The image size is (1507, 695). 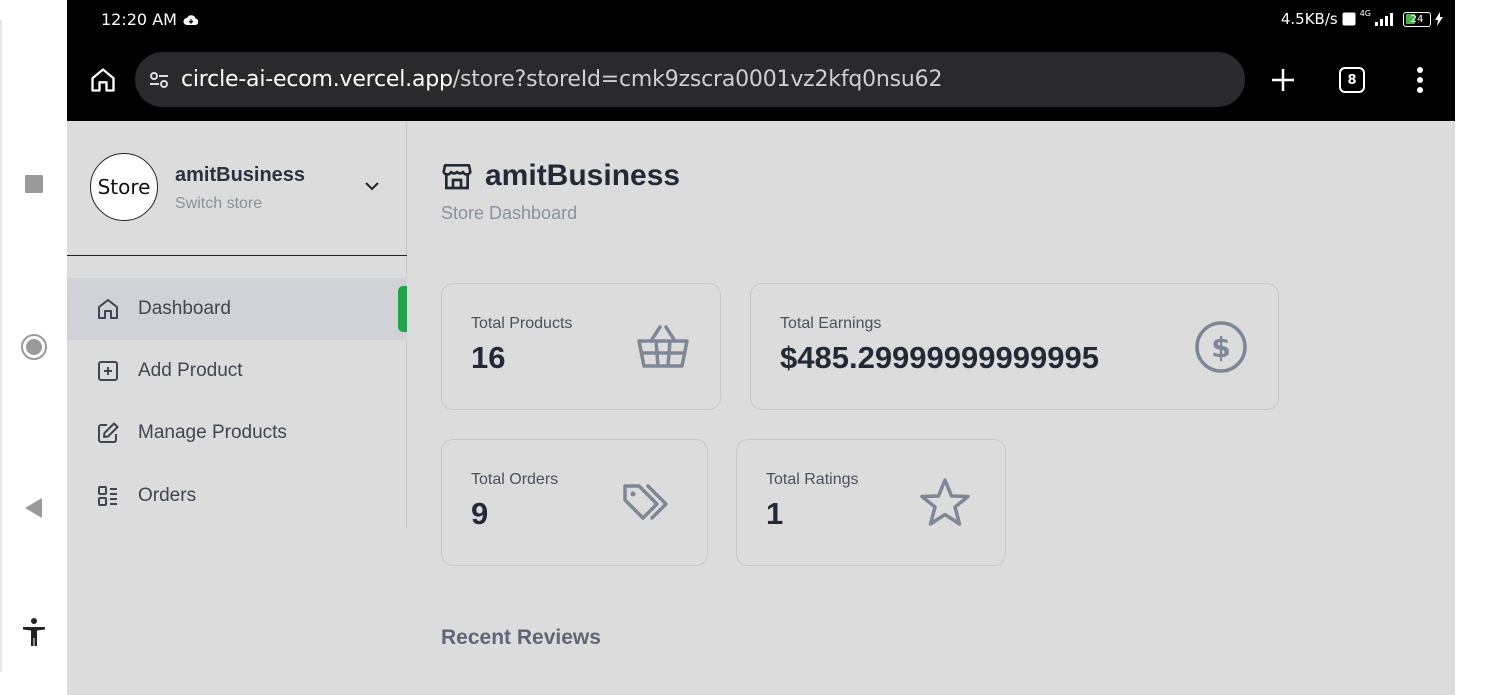 I want to click on sidebar-item-add-product: Add Product, so click(x=237, y=371).